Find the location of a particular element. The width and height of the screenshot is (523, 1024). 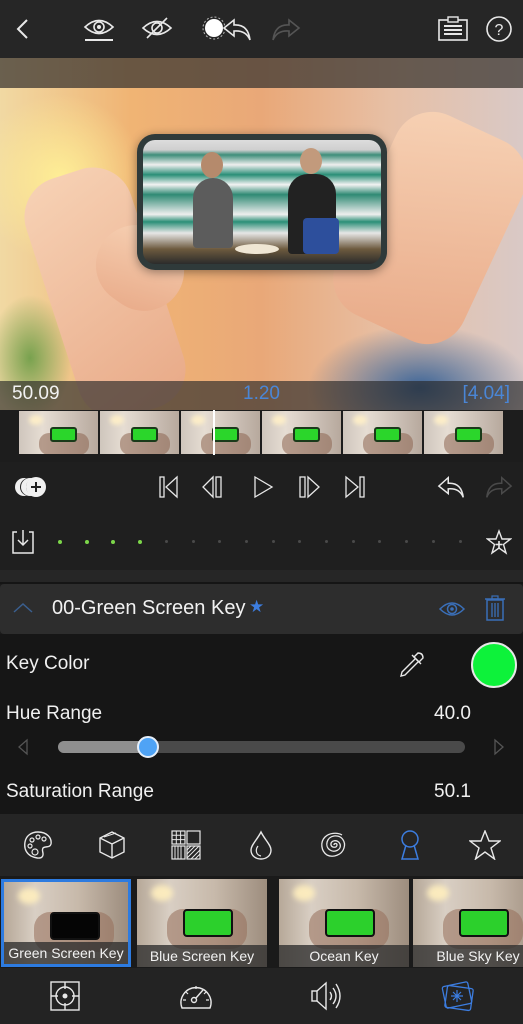

add-favorite-star-icon is located at coordinates (499, 542).